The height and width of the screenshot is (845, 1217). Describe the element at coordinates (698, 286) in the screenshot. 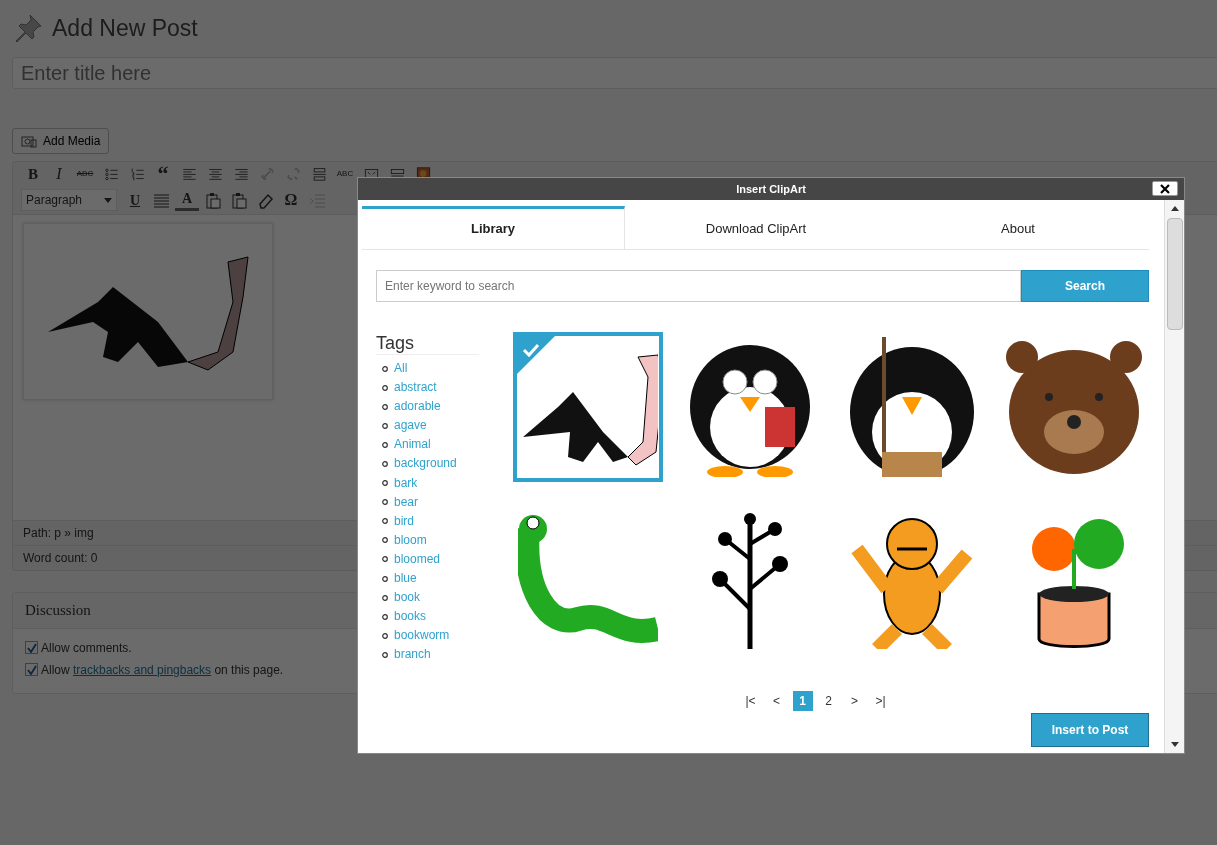

I see `search-field: Enter keyword to search` at that location.